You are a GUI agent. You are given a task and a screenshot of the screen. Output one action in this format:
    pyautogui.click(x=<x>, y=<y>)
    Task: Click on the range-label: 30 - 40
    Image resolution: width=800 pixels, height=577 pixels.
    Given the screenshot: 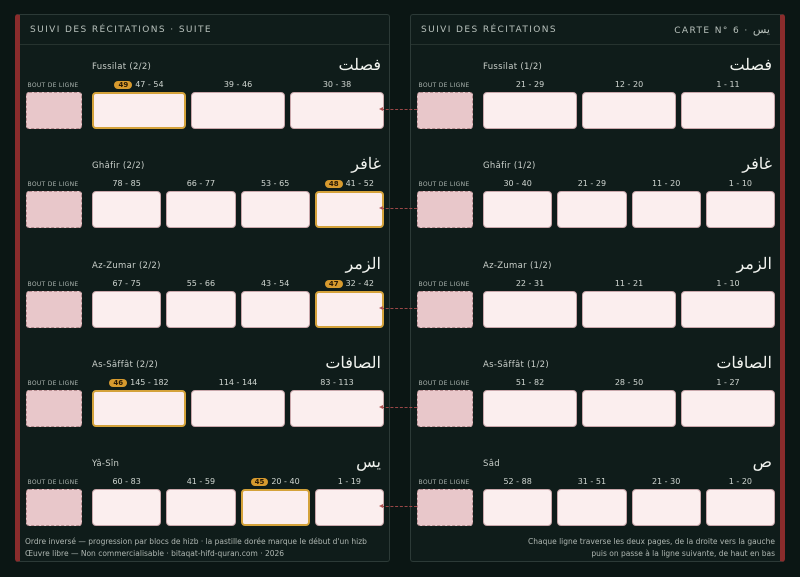 What is the action you would take?
    pyautogui.click(x=517, y=183)
    